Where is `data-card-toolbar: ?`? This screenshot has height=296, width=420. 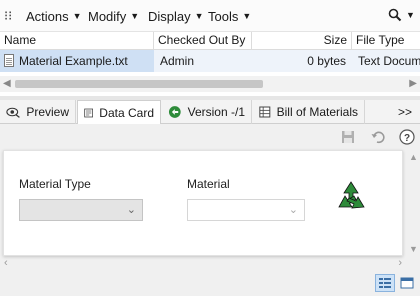 data-card-toolbar: ? is located at coordinates (210, 137).